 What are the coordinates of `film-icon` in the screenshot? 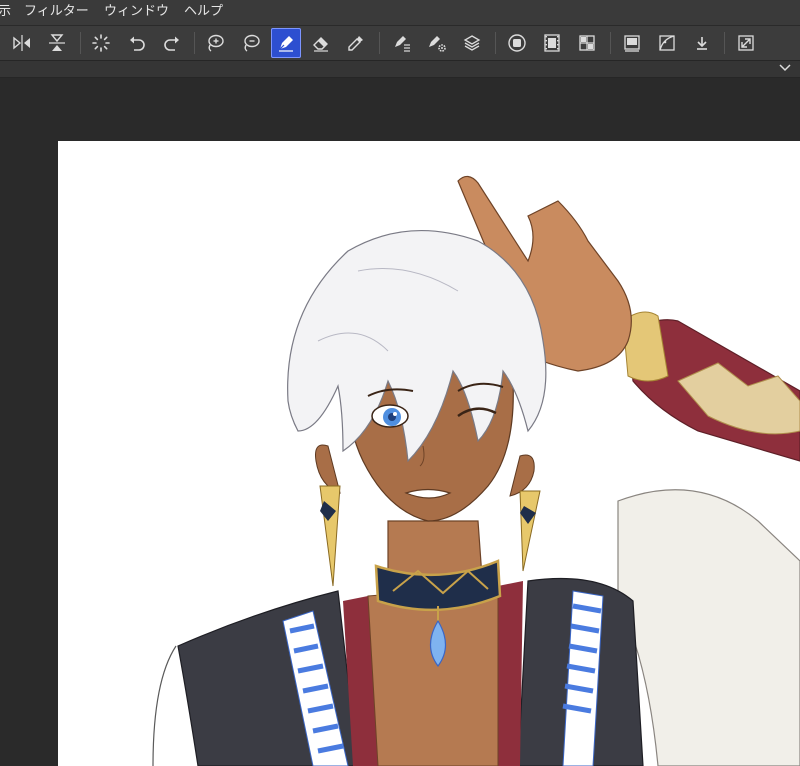 It's located at (552, 43).